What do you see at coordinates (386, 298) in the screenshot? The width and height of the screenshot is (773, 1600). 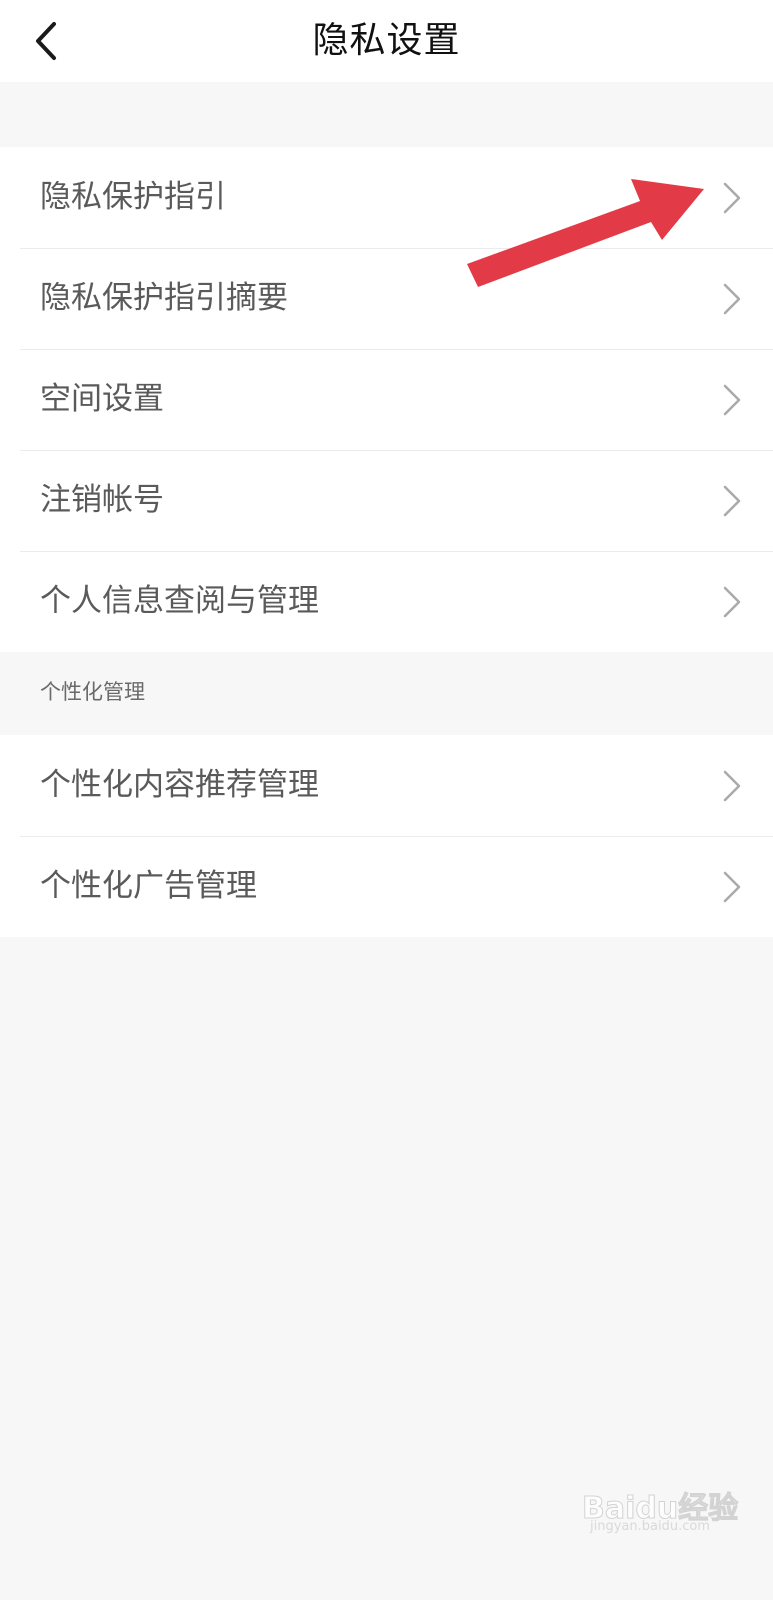 I see `menu-item-privacy-guide-summary: 隐私保护指引摘要` at bounding box center [386, 298].